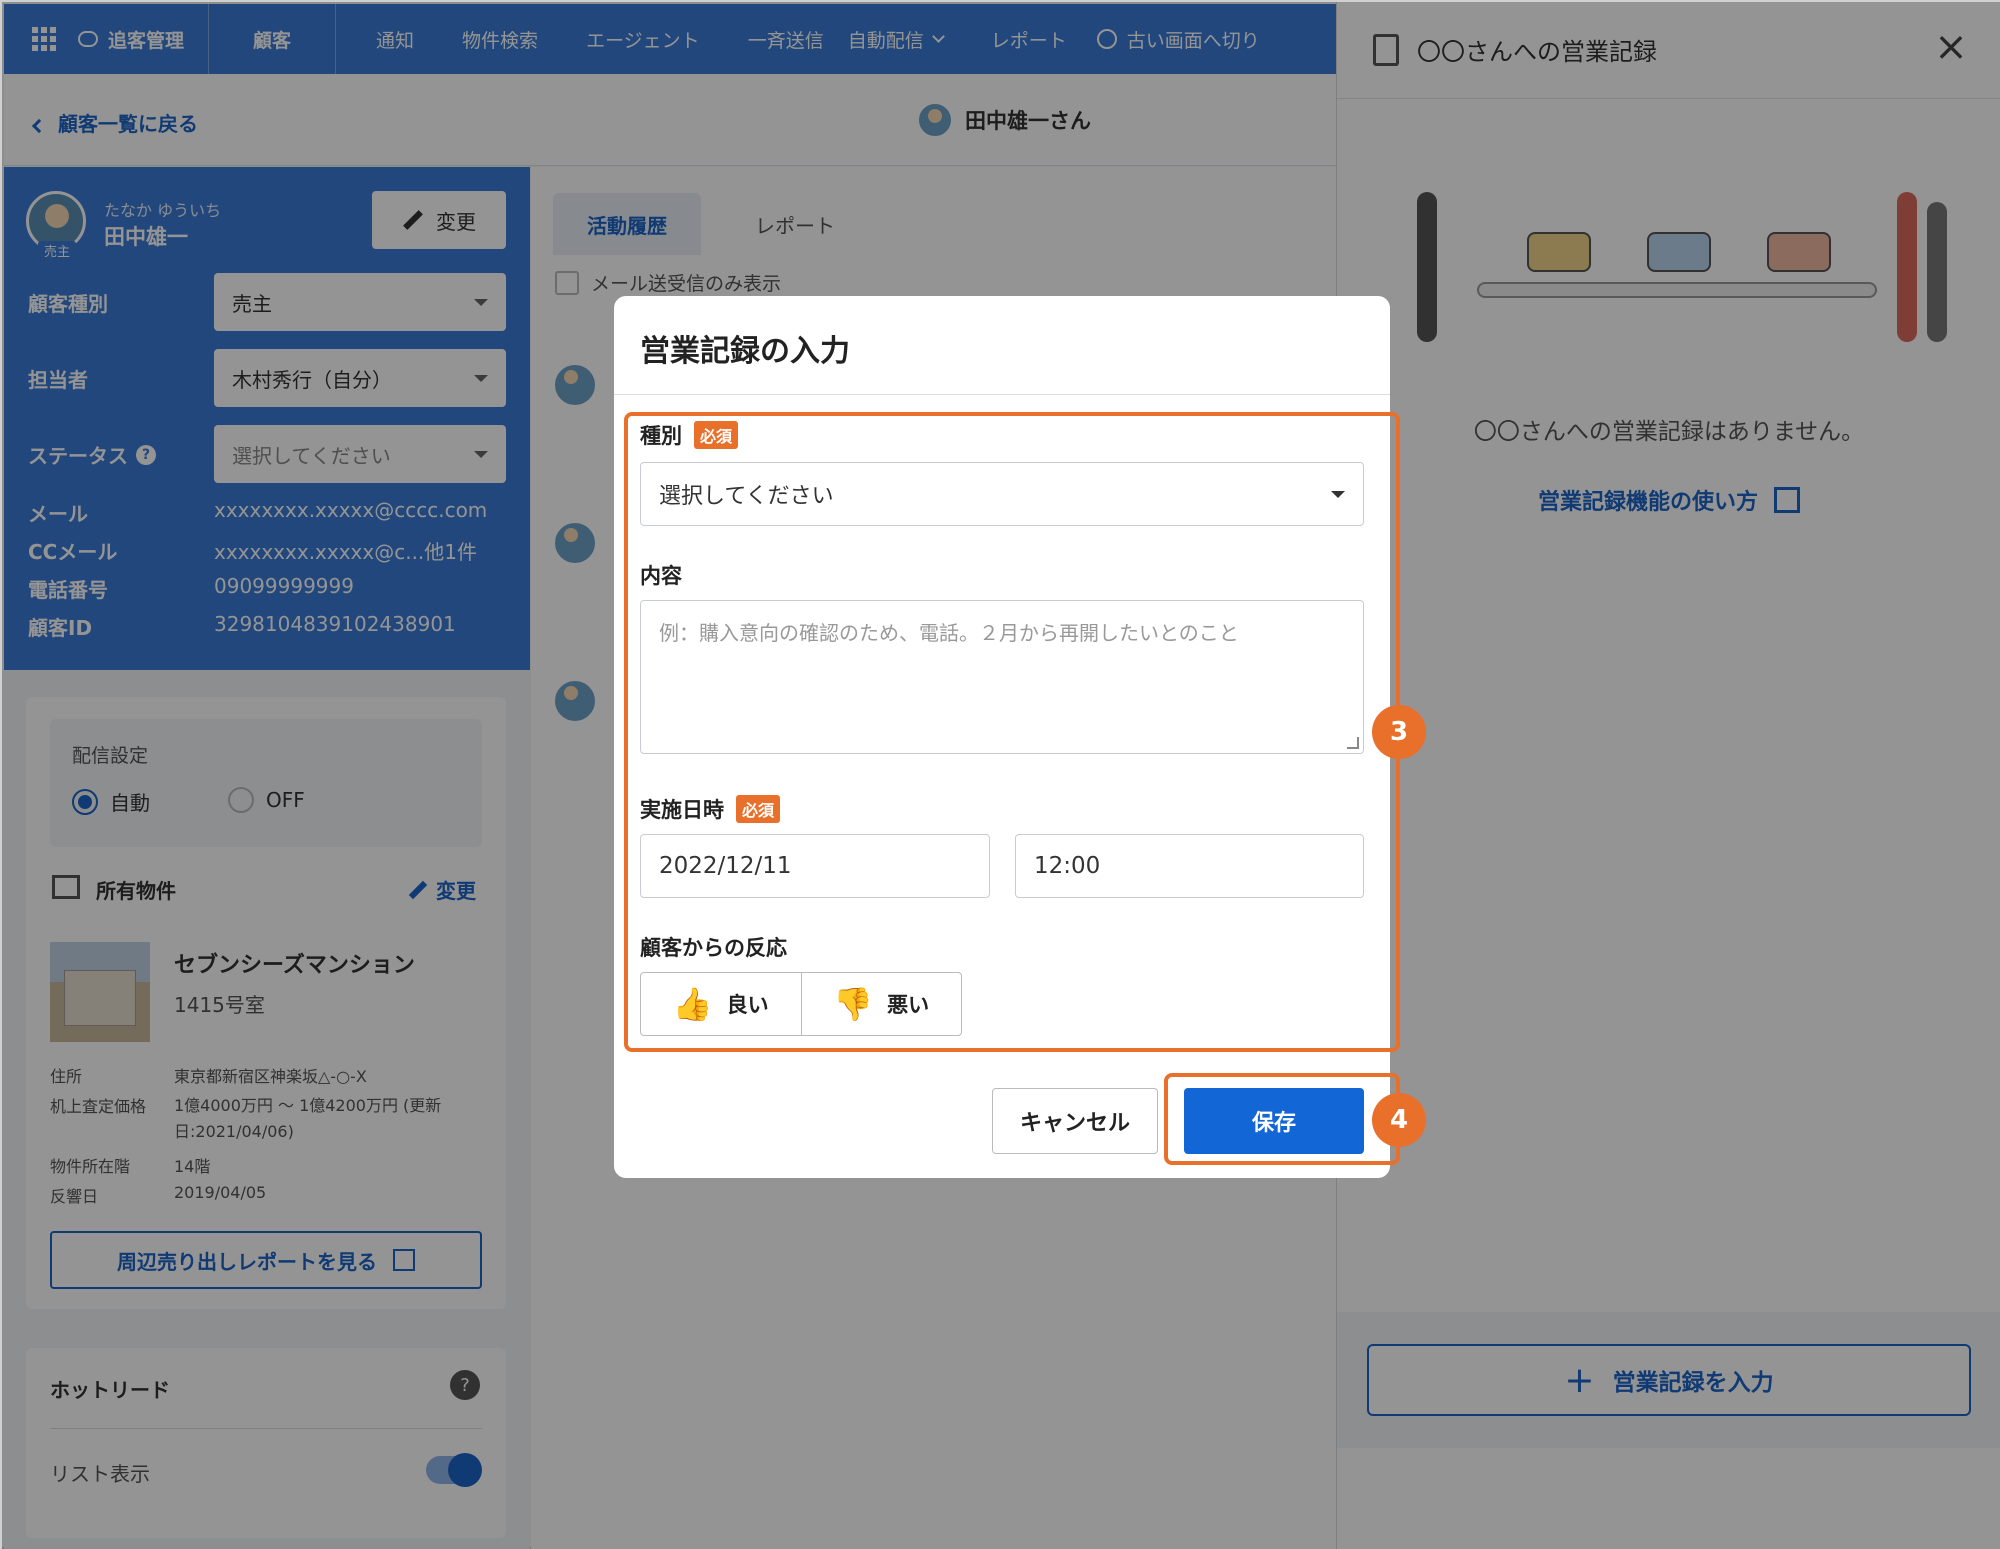 The image size is (2000, 1549). I want to click on cancel-button-label: キャンセル, so click(1074, 1123).